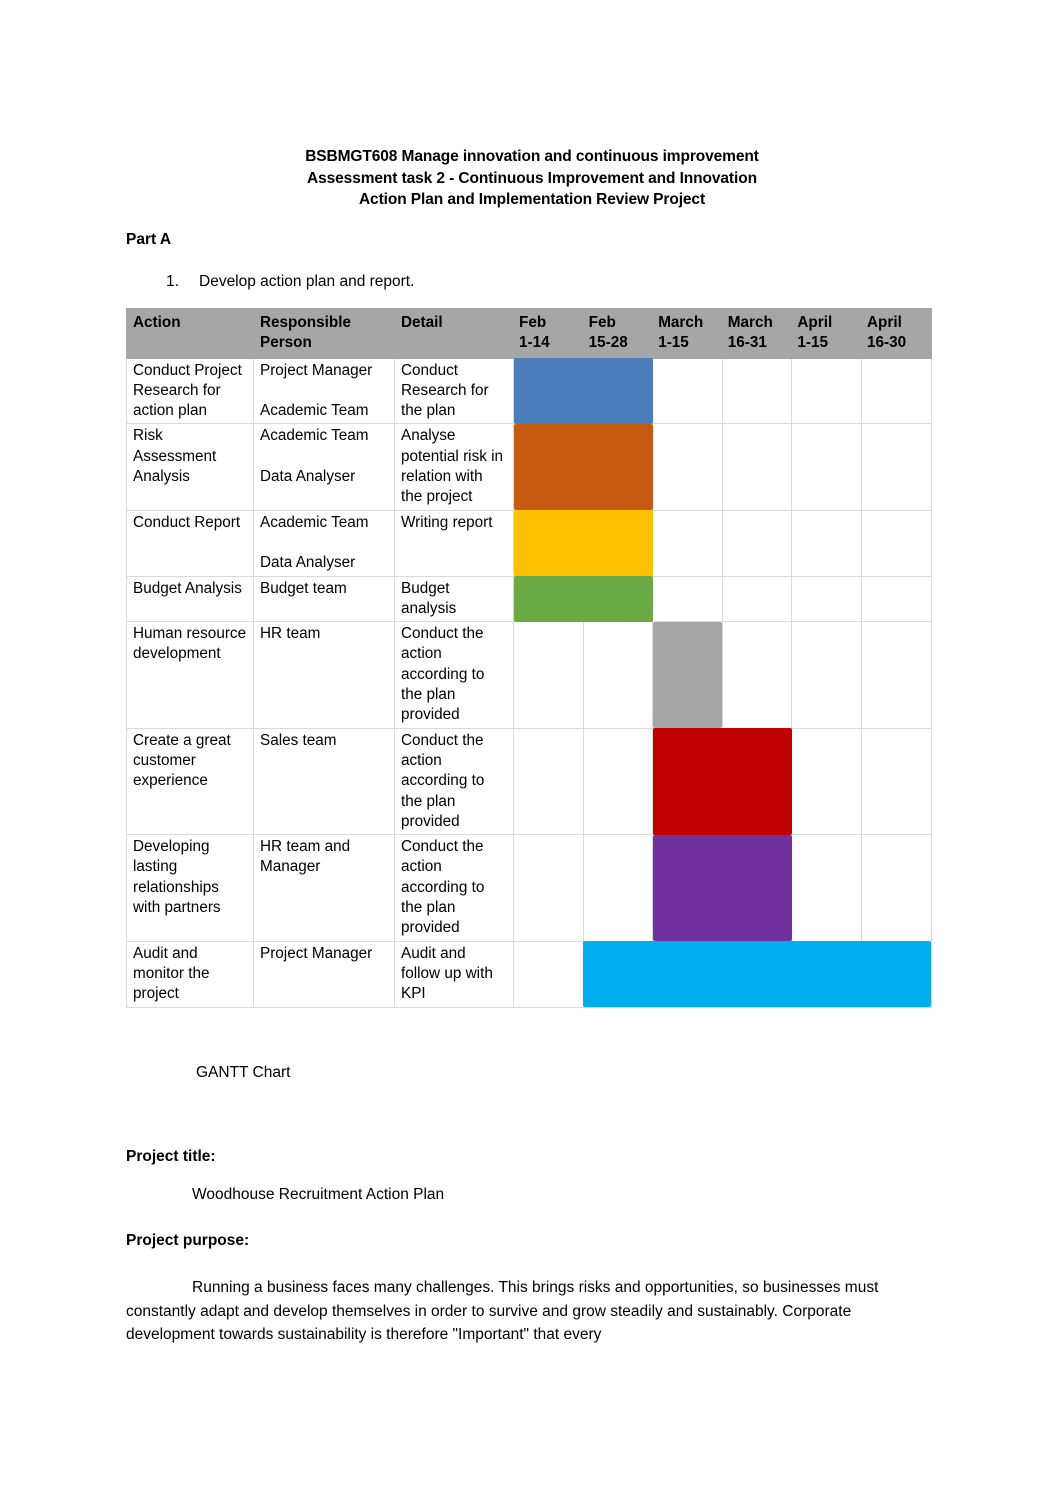 The width and height of the screenshot is (1062, 1506). I want to click on col-header-detail: Detail, so click(454, 333).